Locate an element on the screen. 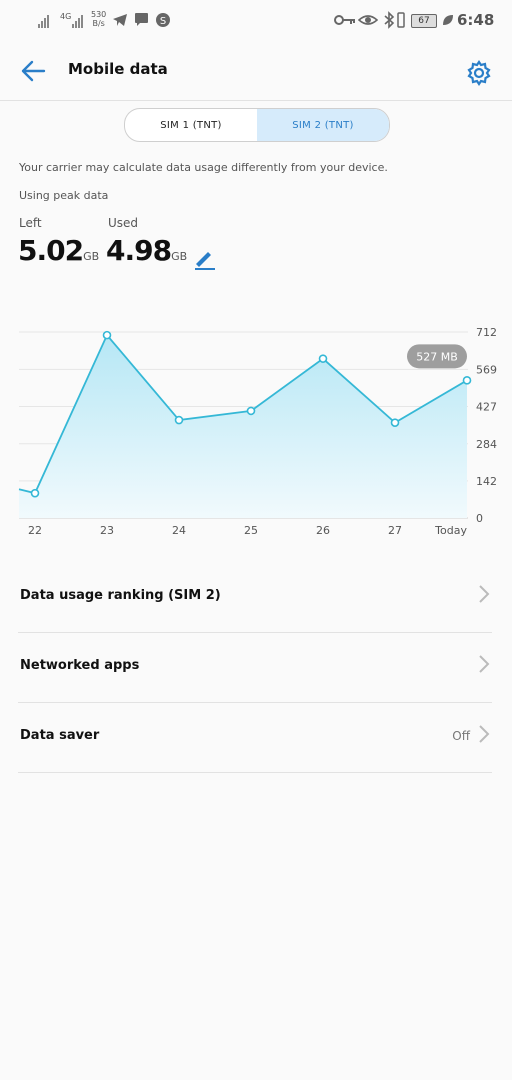 Image resolution: width=512 pixels, height=1080 pixels. tab-sim-2: SIM 2 (TNT) is located at coordinates (323, 125).